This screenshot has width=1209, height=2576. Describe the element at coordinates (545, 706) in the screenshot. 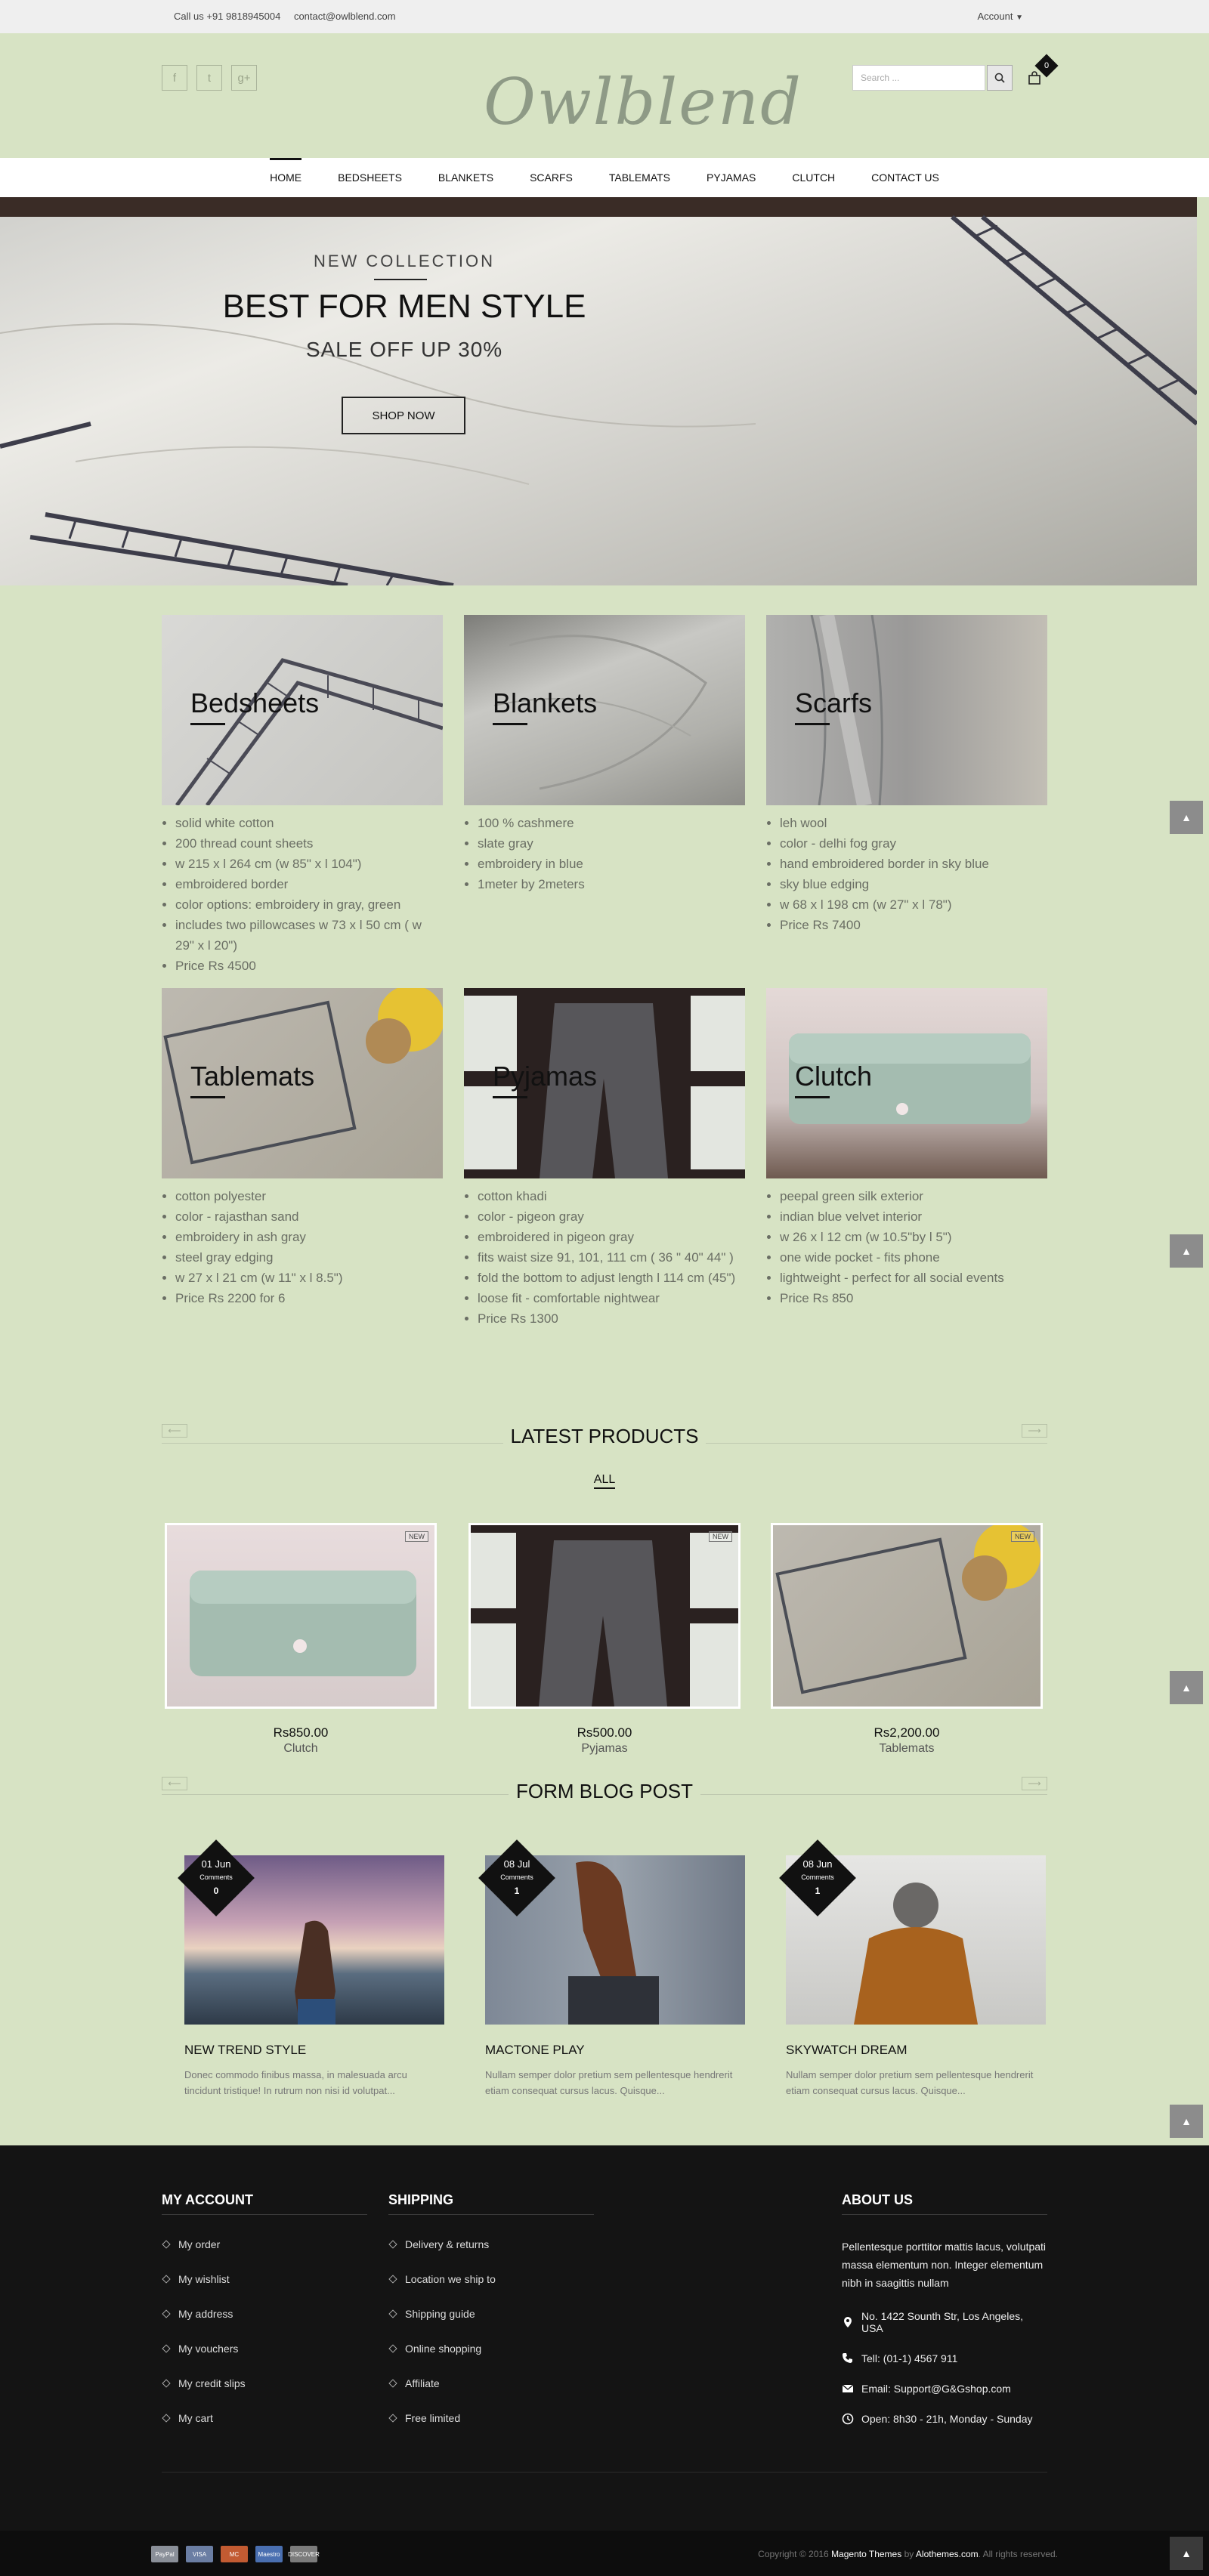

I see `category-title: Blankets` at that location.